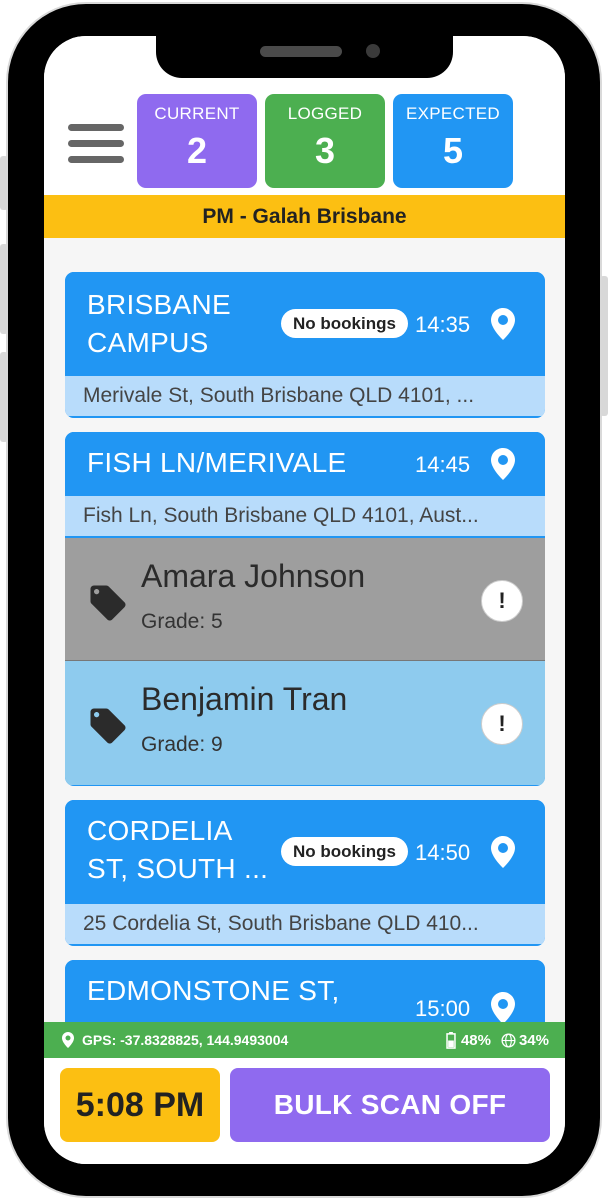  I want to click on passenger-name: Benjamin Tran, so click(244, 699).